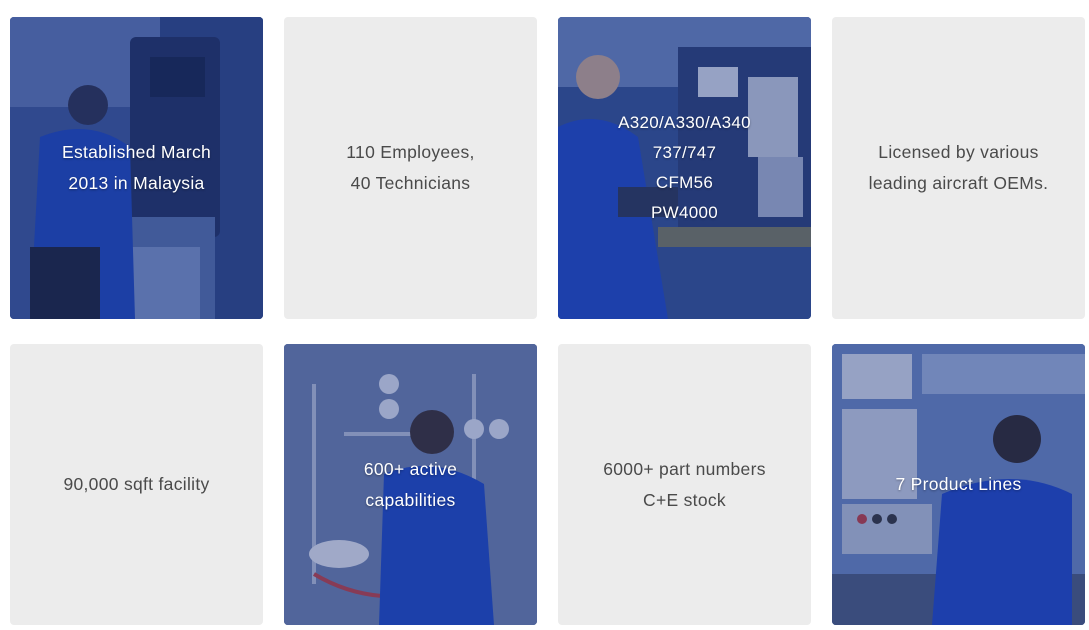 The image size is (1089, 630). I want to click on stat-tile-employees: 110 Employees, 40 Technicians, so click(410, 168).